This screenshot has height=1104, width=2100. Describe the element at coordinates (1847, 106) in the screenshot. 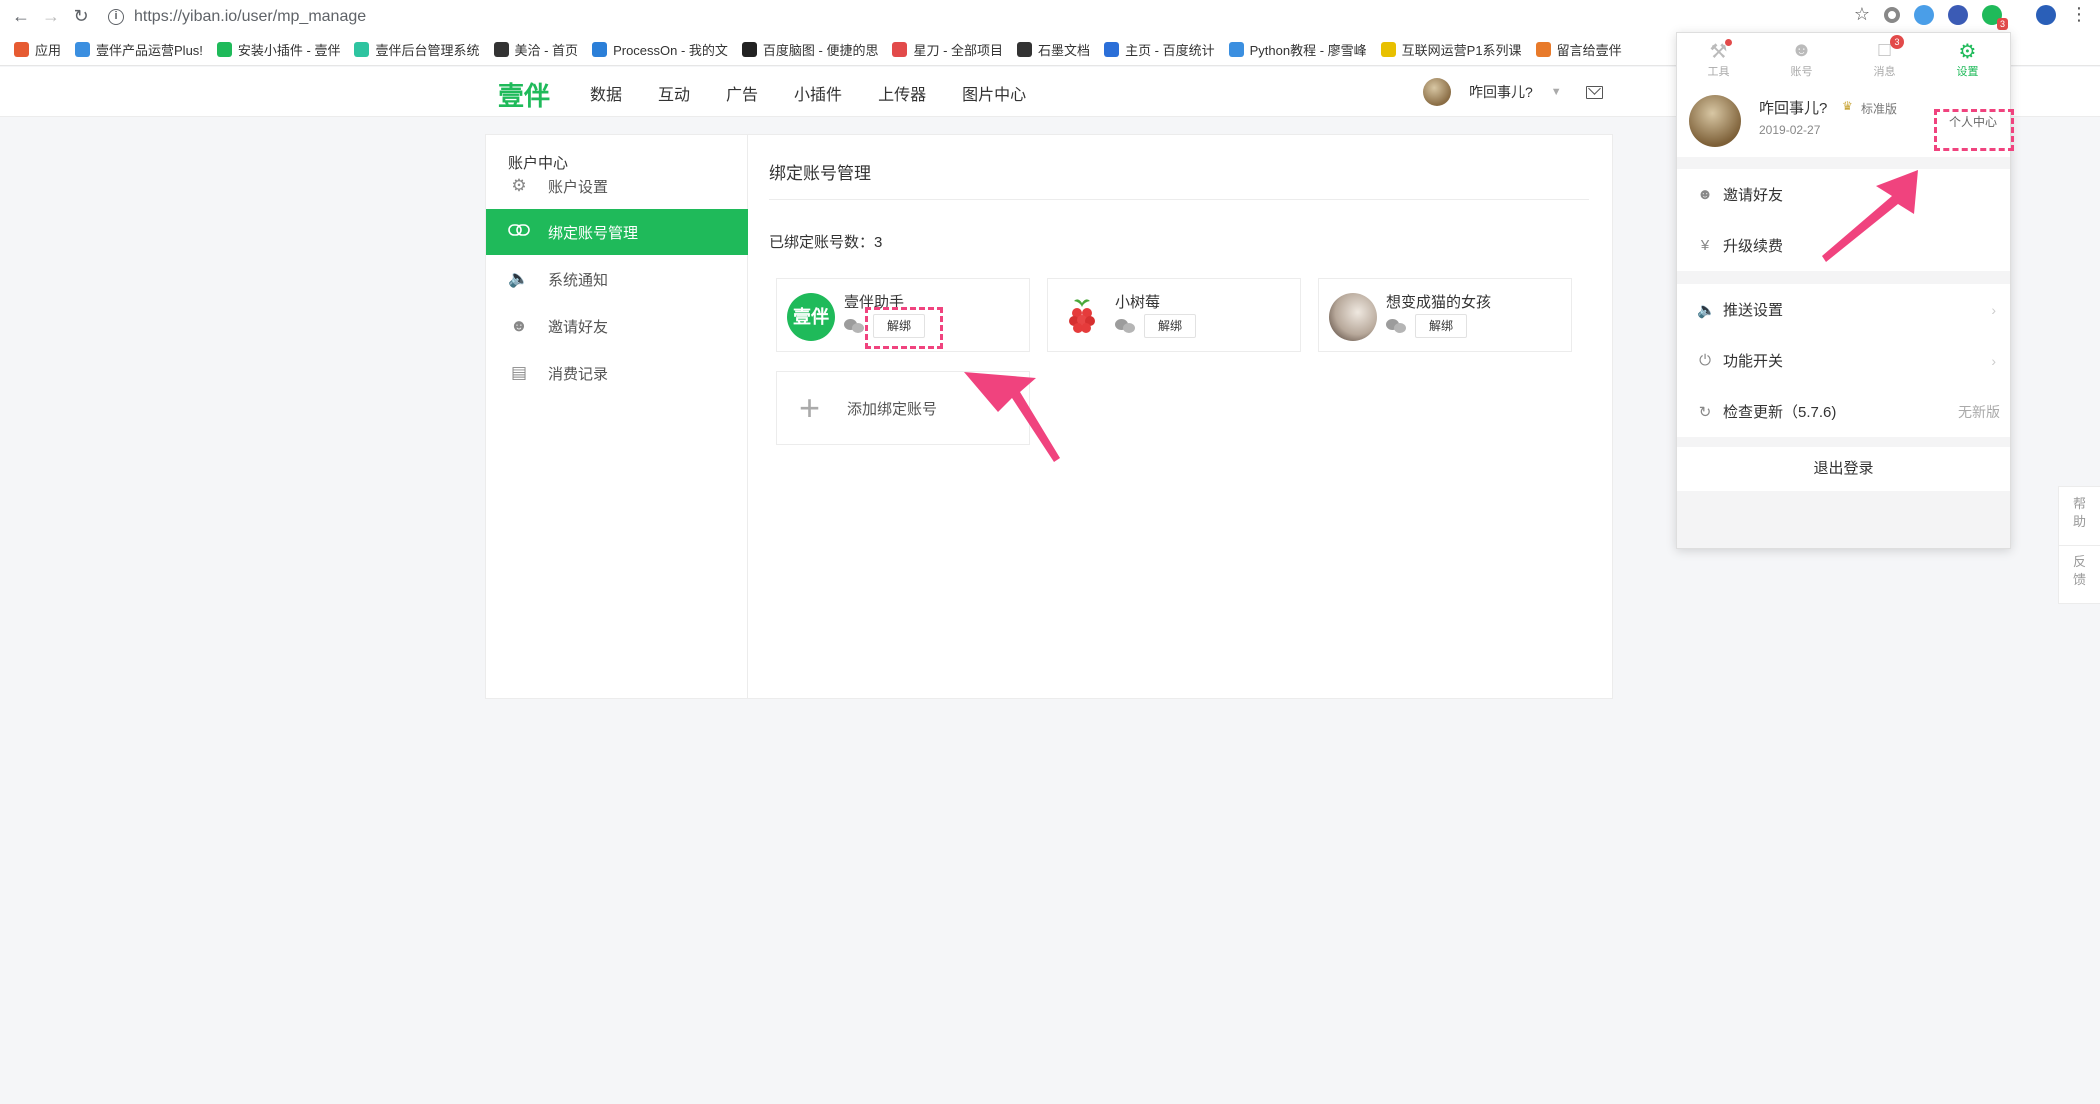

I see `crown-icon: ♛` at that location.